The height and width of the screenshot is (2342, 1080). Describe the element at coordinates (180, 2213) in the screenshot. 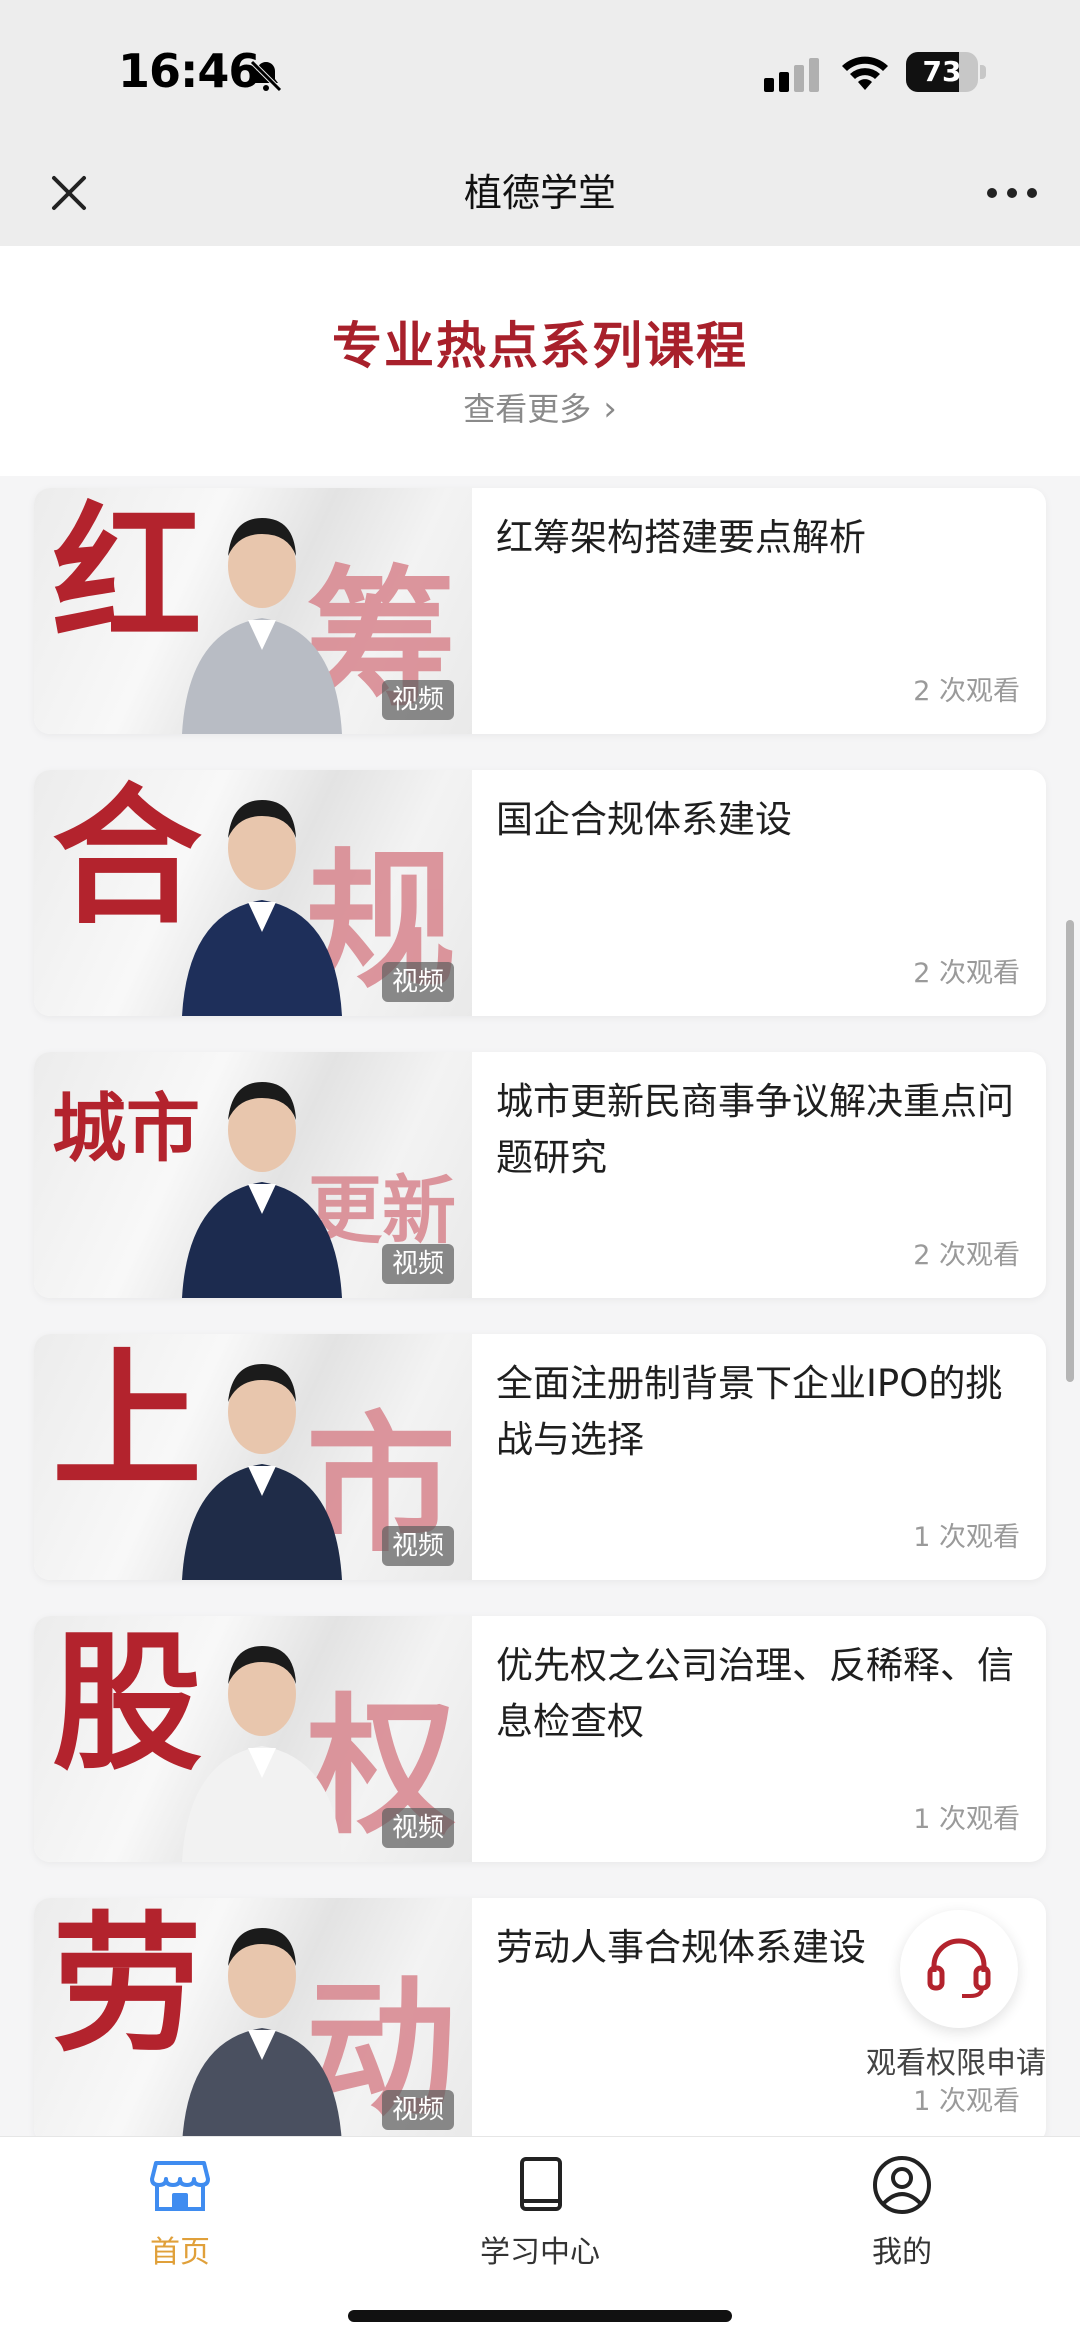

I see `tab-home: 首页` at that location.